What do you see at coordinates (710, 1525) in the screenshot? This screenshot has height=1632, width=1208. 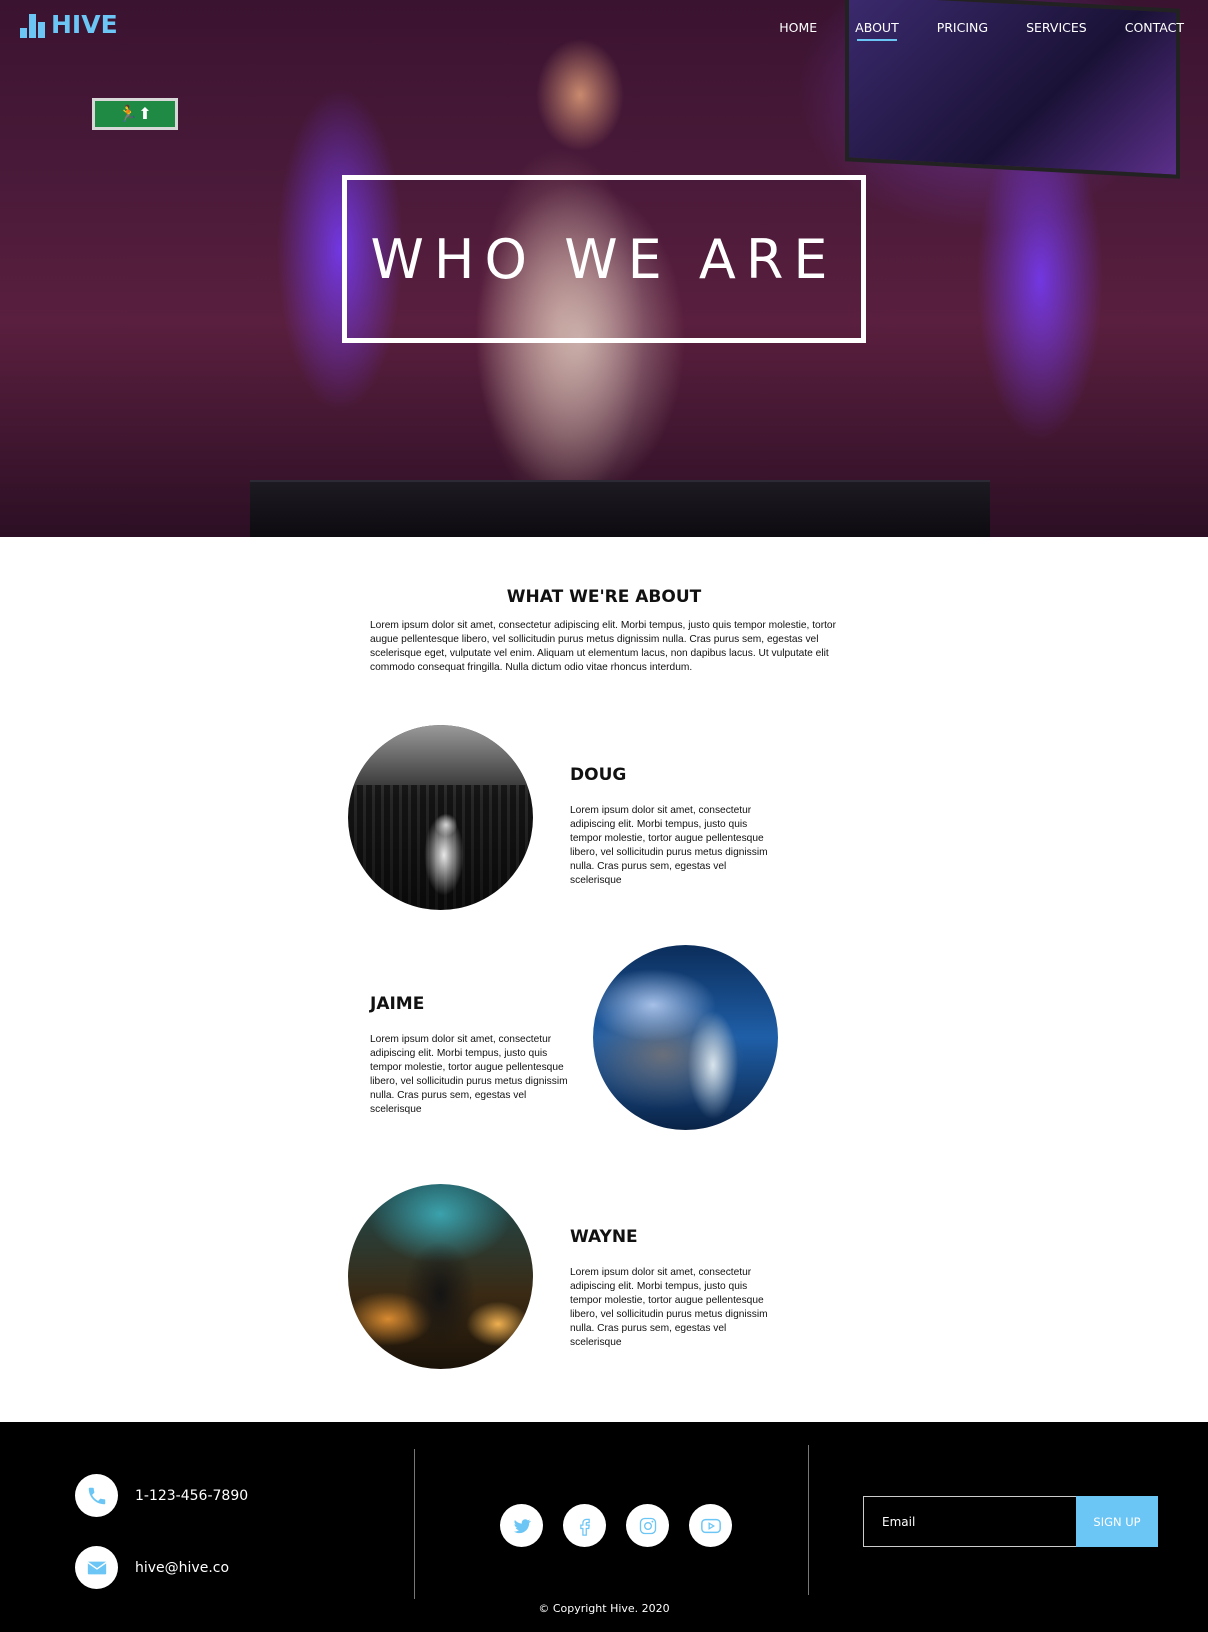 I see `youtube-icon` at bounding box center [710, 1525].